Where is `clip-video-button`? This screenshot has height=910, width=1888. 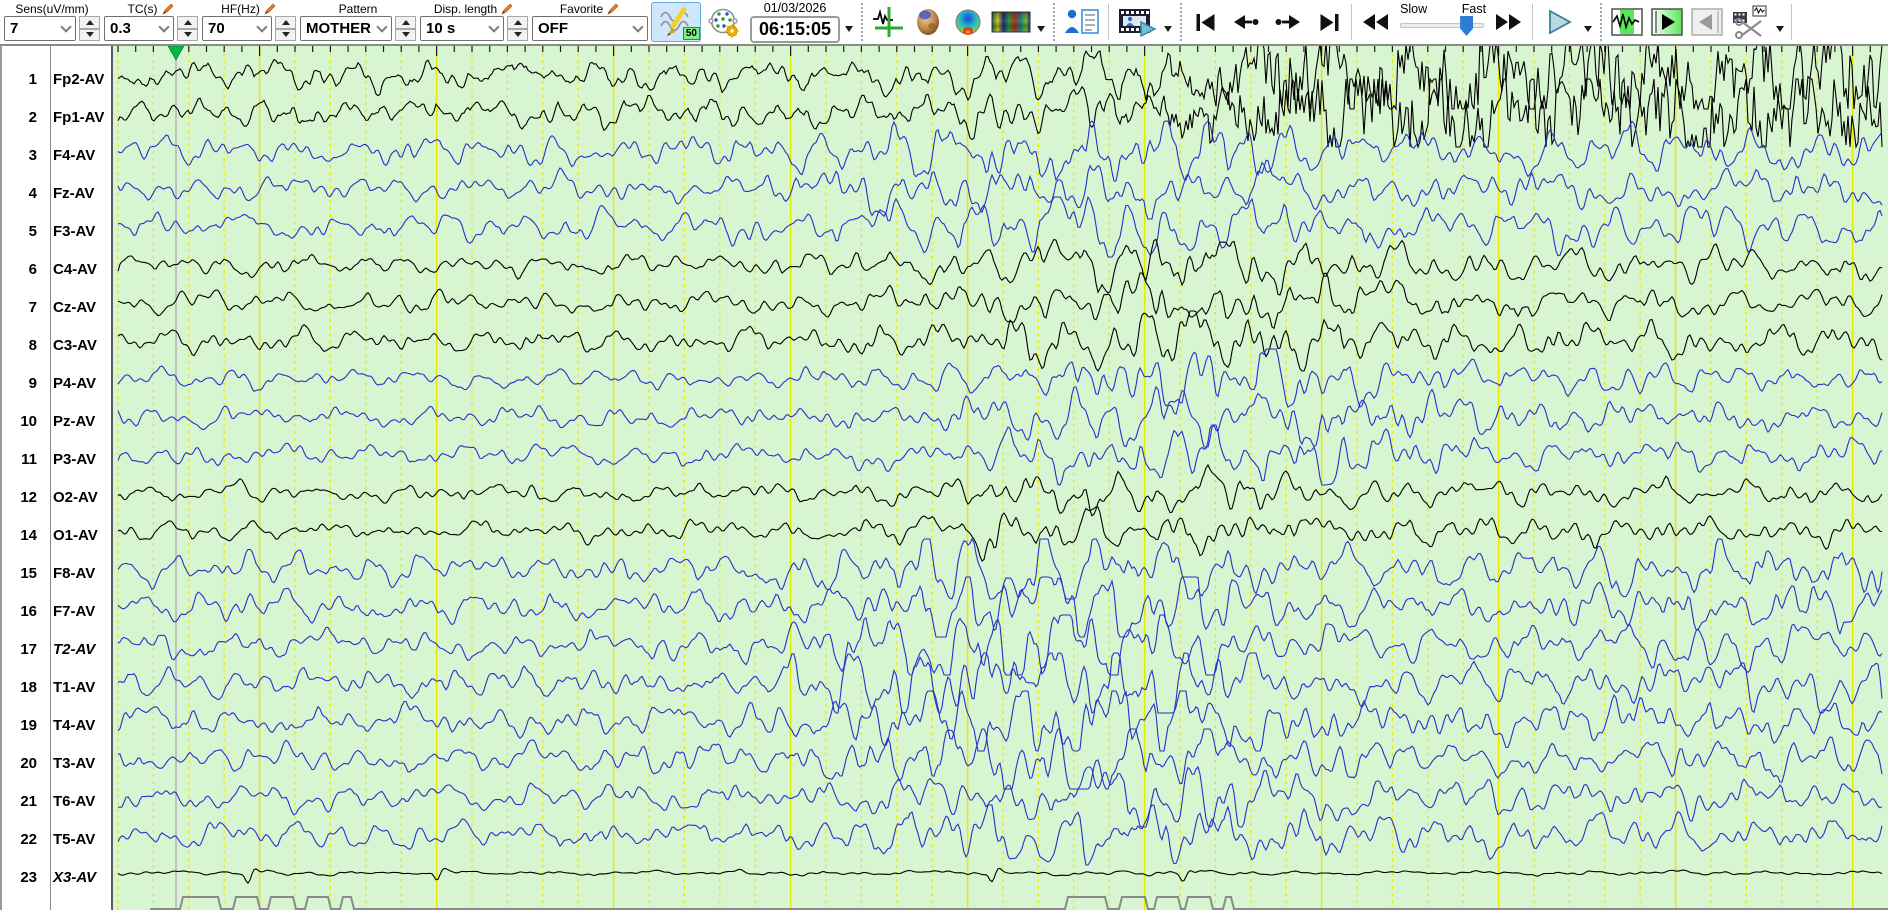 clip-video-button is located at coordinates (1750, 22).